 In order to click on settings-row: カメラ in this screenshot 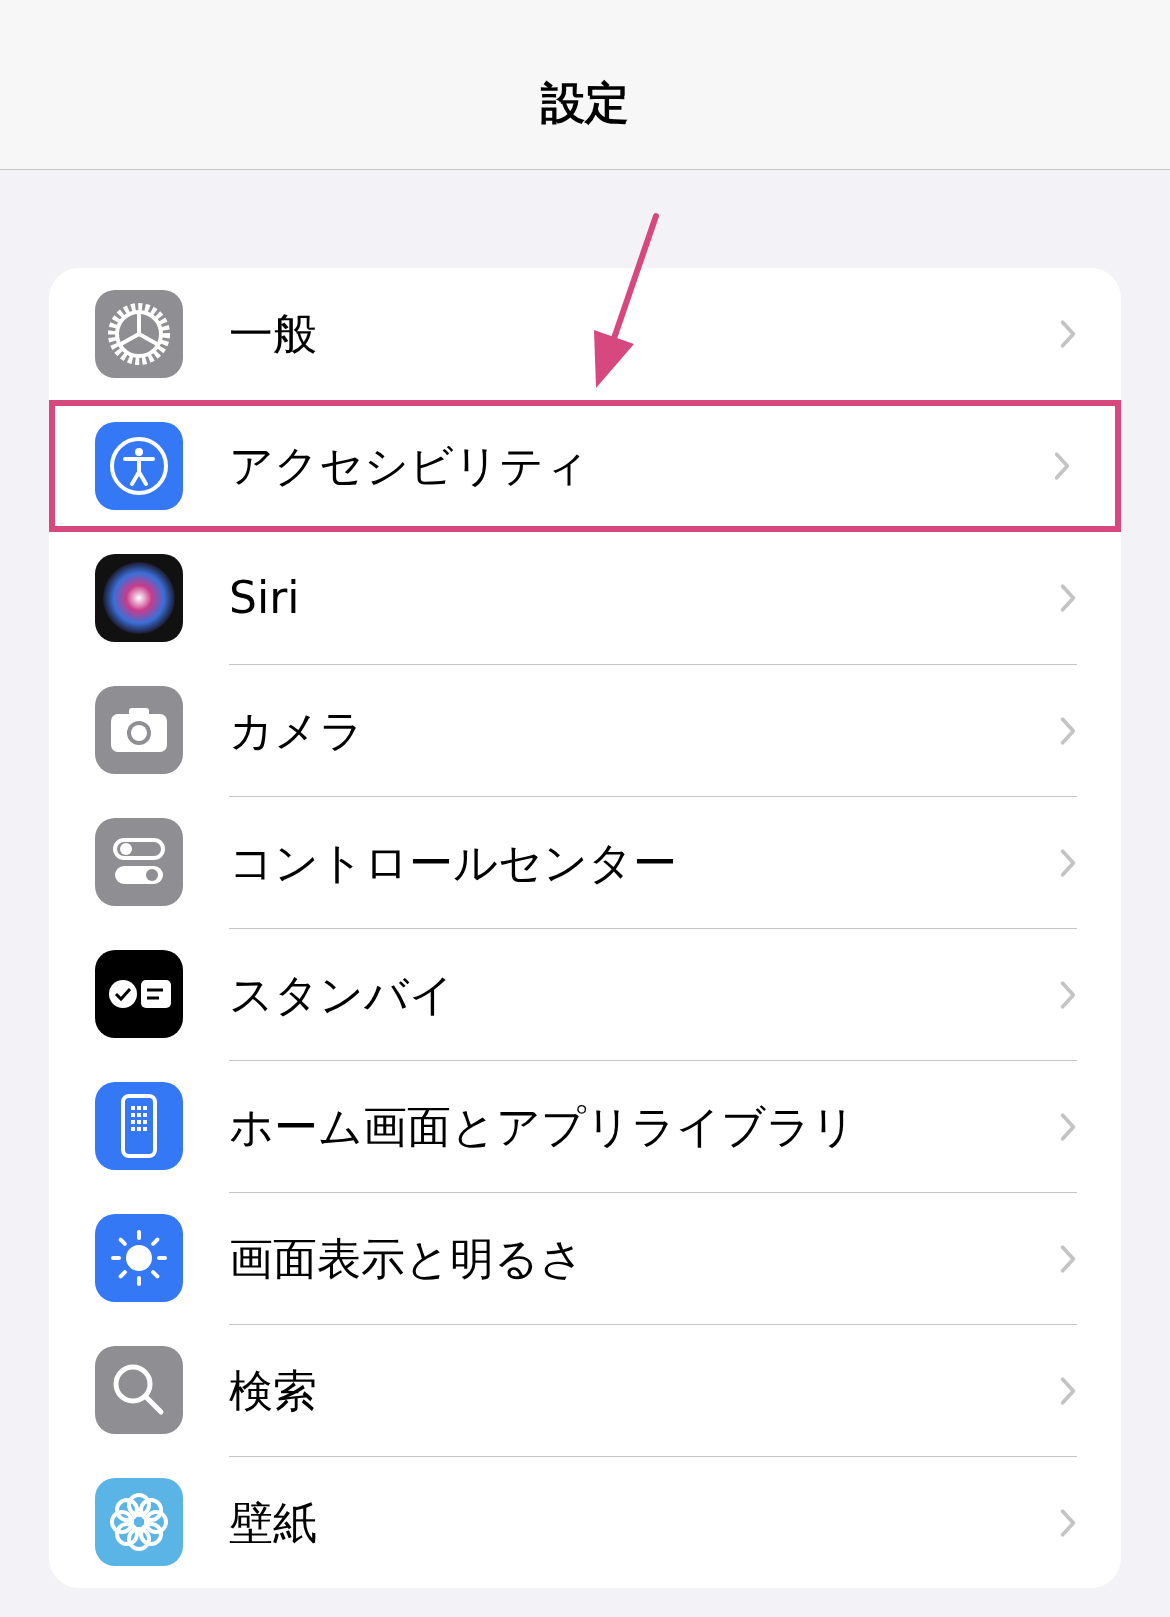, I will do `click(585, 730)`.